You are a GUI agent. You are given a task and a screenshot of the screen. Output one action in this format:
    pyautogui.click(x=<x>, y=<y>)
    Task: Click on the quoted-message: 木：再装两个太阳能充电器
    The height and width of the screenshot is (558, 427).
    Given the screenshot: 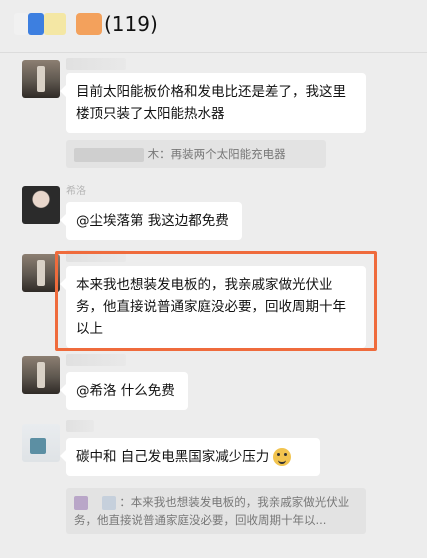 What is the action you would take?
    pyautogui.click(x=196, y=154)
    